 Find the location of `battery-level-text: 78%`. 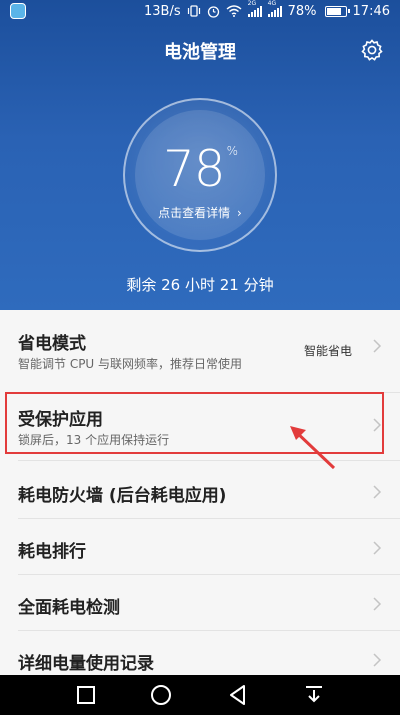

battery-level-text: 78% is located at coordinates (302, 11).